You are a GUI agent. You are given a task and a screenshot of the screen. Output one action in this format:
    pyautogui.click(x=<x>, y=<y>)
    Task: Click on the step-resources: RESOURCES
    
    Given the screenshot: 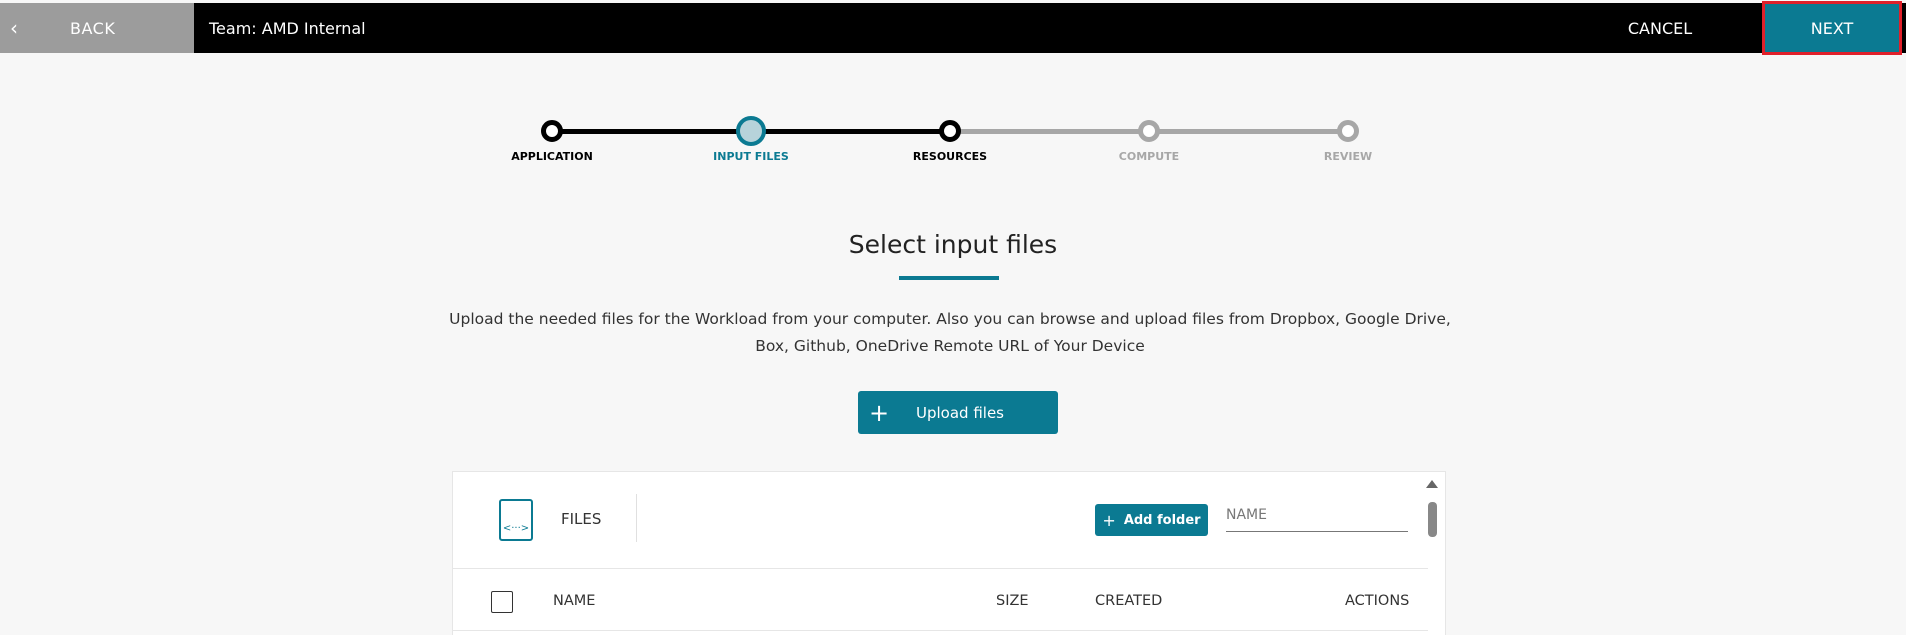 What is the action you would take?
    pyautogui.click(x=950, y=138)
    